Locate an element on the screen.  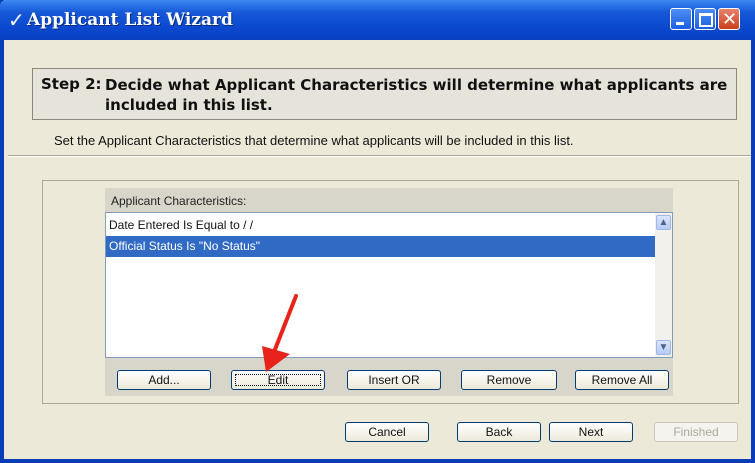
divider is located at coordinates (379, 156).